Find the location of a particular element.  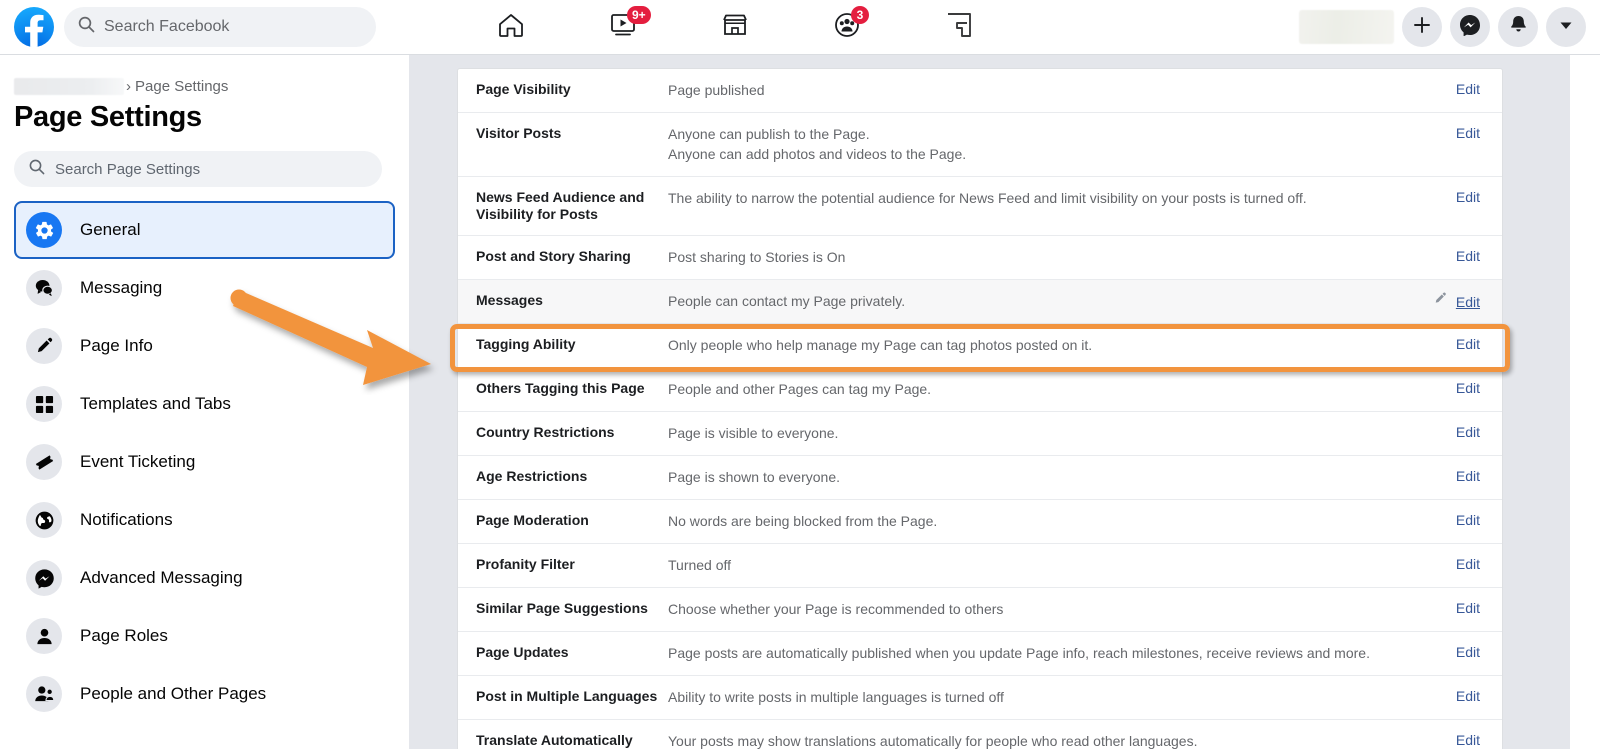

setting-label: Page Visibility is located at coordinates (523, 89).